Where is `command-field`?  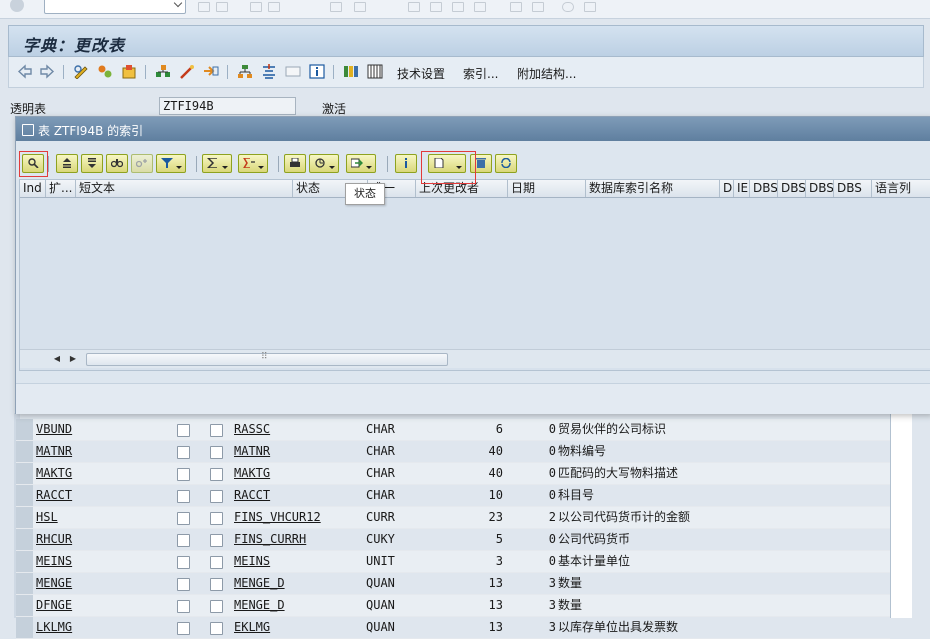 command-field is located at coordinates (115, 7).